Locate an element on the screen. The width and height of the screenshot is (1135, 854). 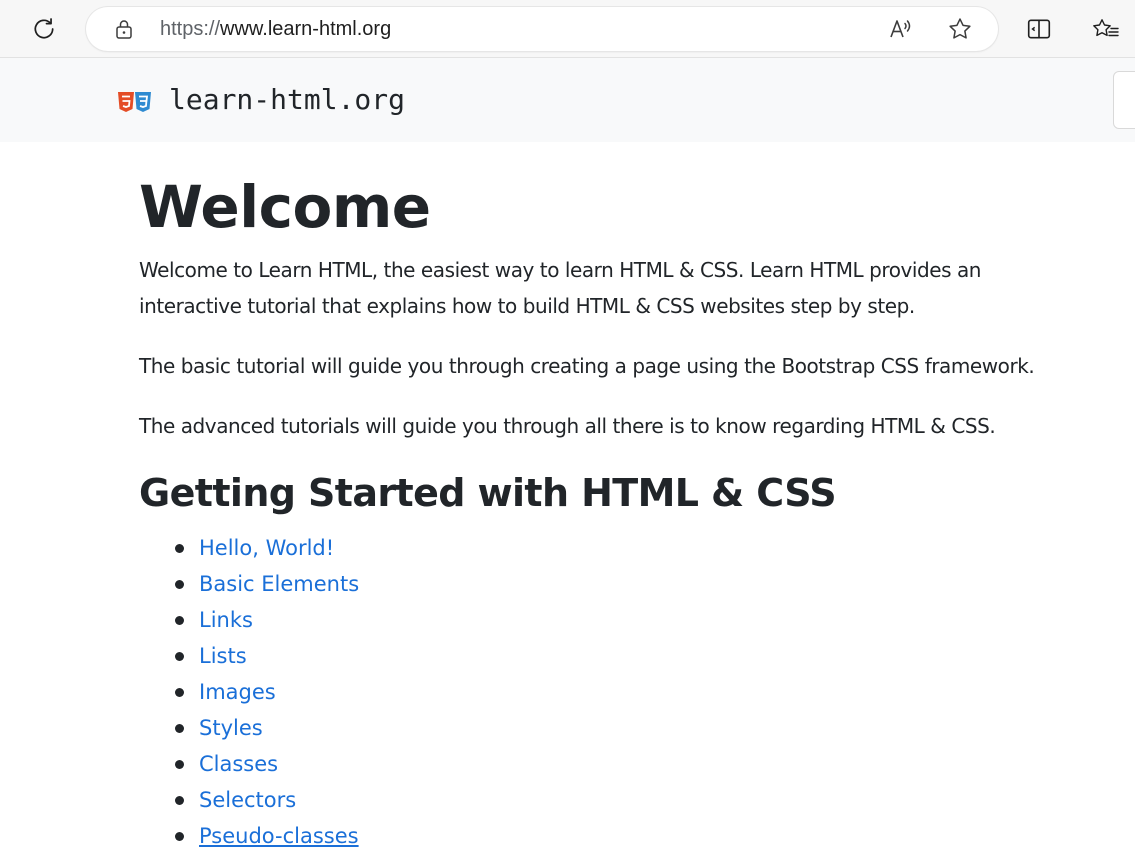
list-item: Selectors is located at coordinates (249, 800).